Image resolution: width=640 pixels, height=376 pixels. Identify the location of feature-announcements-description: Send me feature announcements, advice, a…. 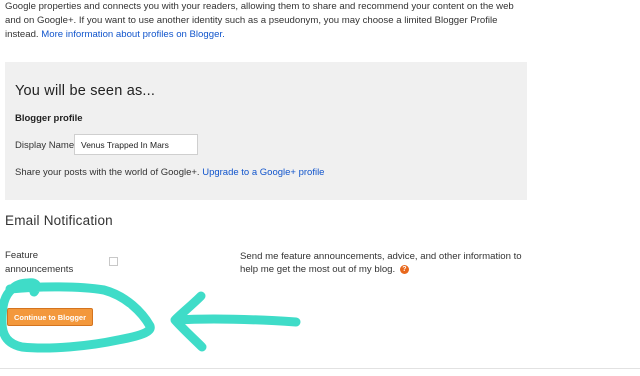
(385, 263).